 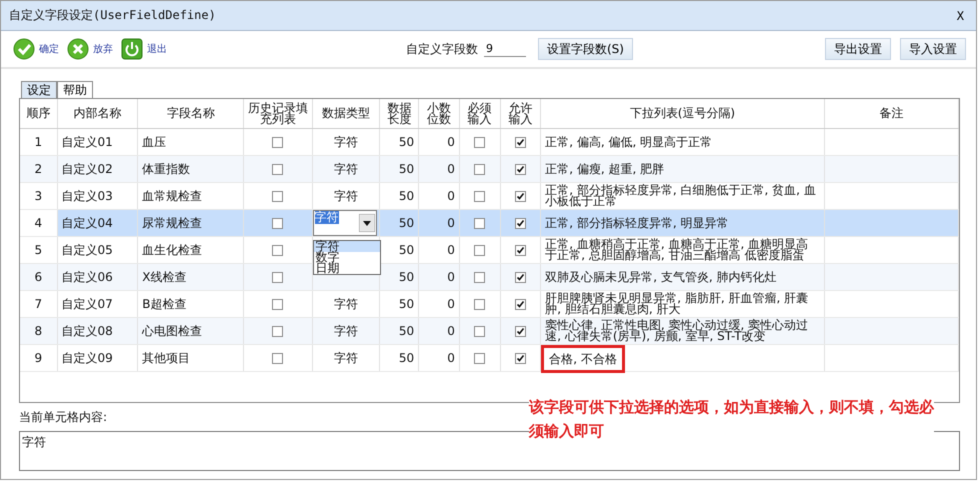 I want to click on check-circle-icon, so click(x=24, y=49).